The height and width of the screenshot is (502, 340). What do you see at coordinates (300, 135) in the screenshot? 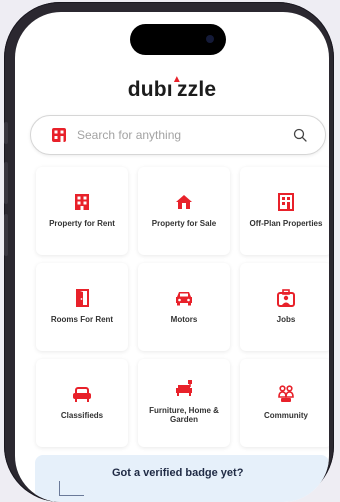
I see `search-icon` at bounding box center [300, 135].